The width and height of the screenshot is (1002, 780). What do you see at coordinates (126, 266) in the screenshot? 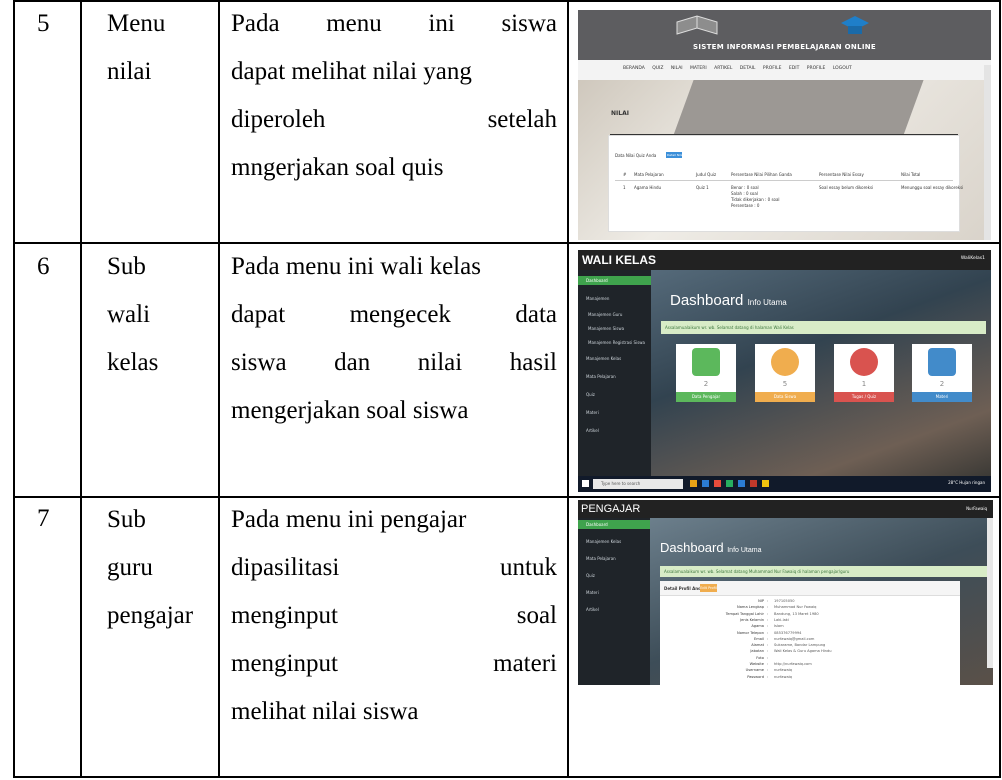
I see `menu-line: Sub` at bounding box center [126, 266].